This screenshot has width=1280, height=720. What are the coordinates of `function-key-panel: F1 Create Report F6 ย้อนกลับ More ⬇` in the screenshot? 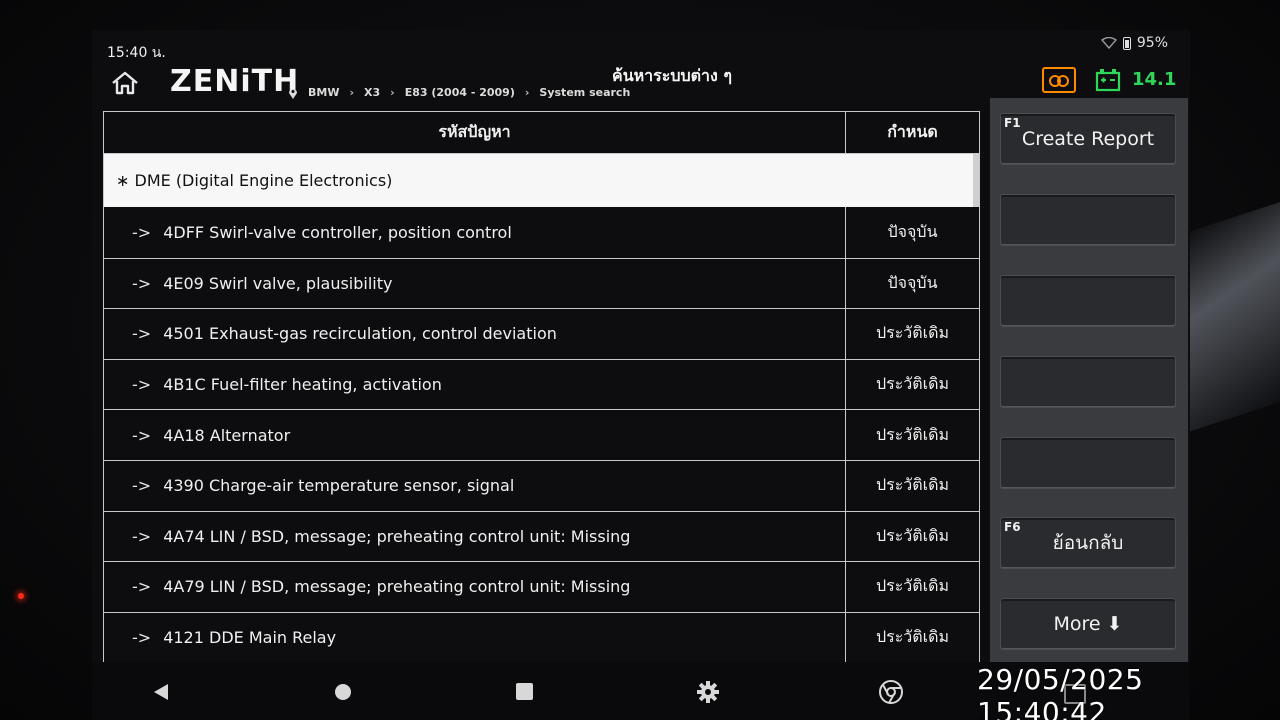 It's located at (1089, 380).